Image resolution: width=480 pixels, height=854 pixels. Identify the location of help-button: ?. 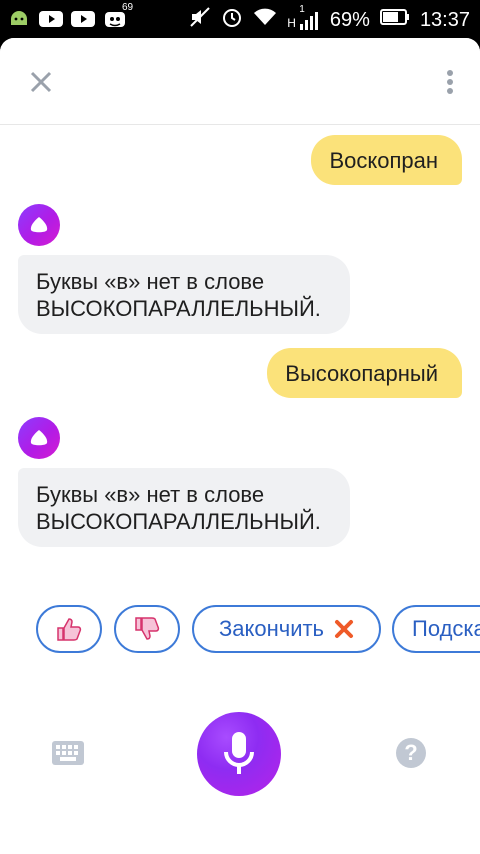
(411, 753).